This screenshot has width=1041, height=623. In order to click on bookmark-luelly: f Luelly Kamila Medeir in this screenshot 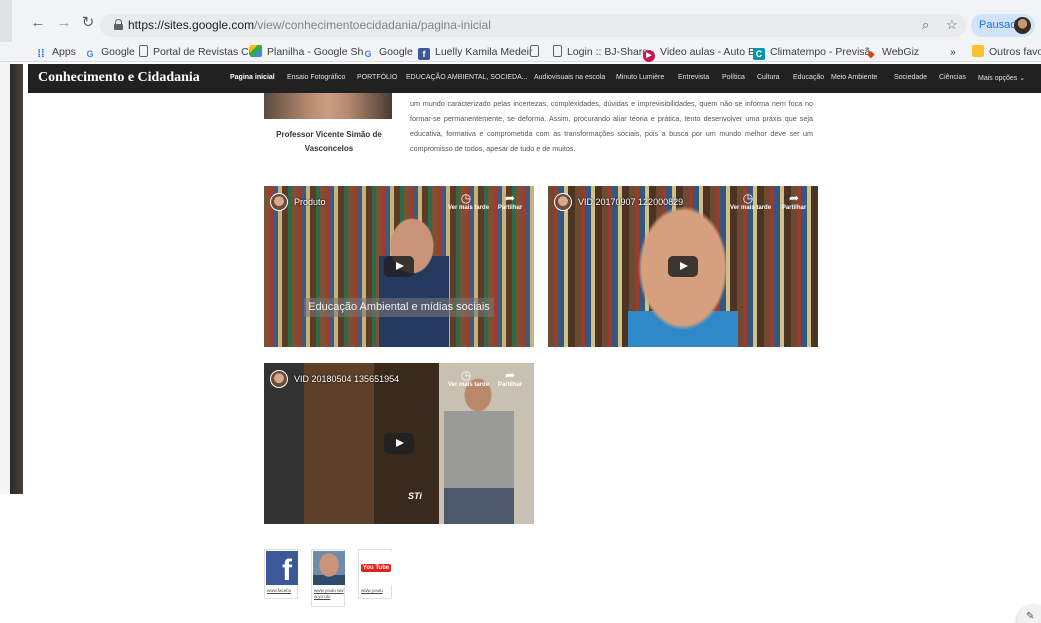, I will do `click(475, 52)`.